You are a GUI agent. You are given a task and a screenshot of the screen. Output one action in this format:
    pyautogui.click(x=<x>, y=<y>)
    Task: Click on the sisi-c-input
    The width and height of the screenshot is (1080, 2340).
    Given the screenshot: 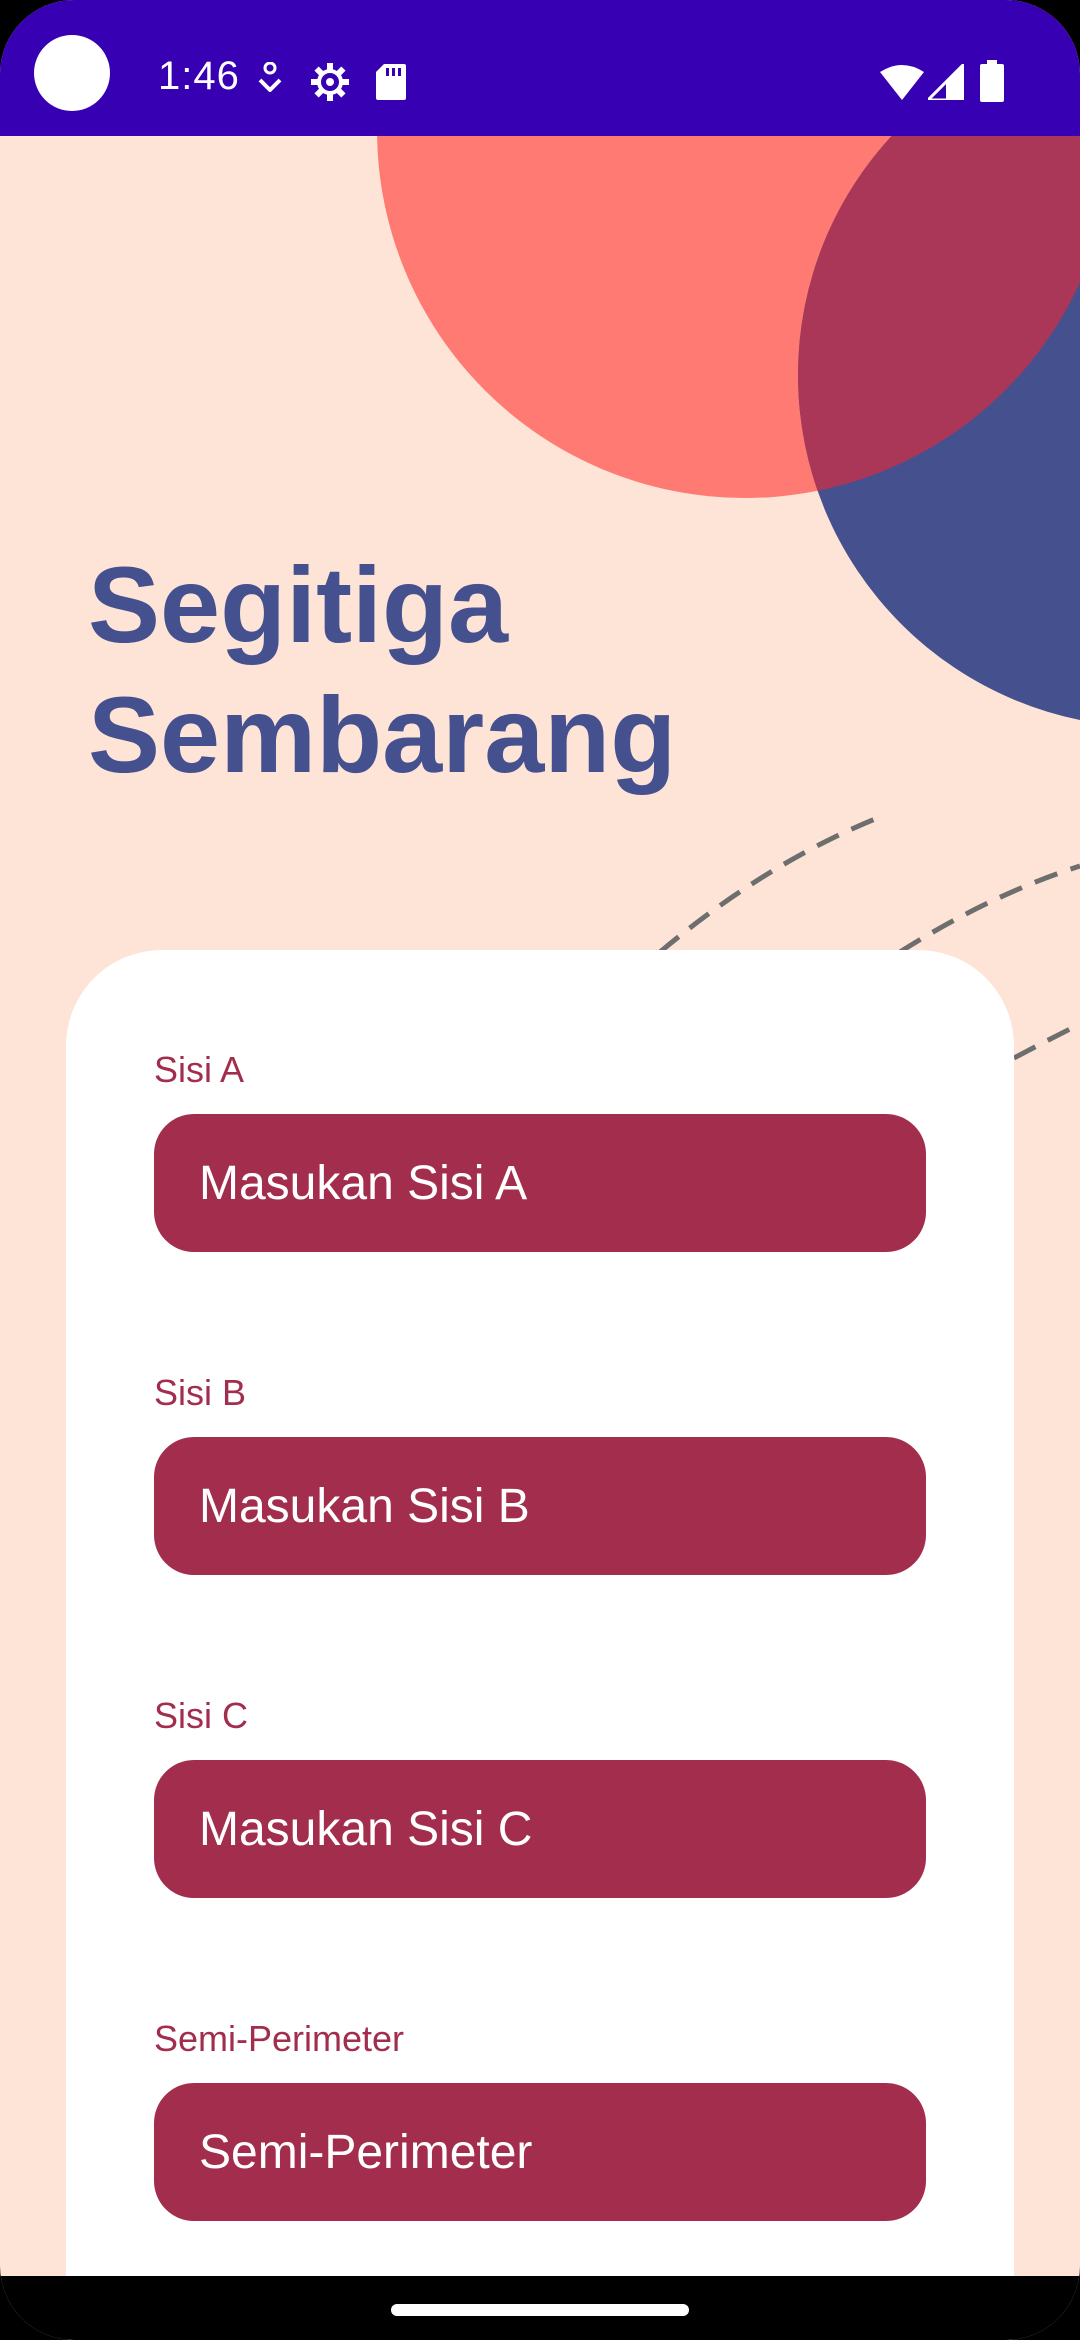 What is the action you would take?
    pyautogui.click(x=540, y=1829)
    